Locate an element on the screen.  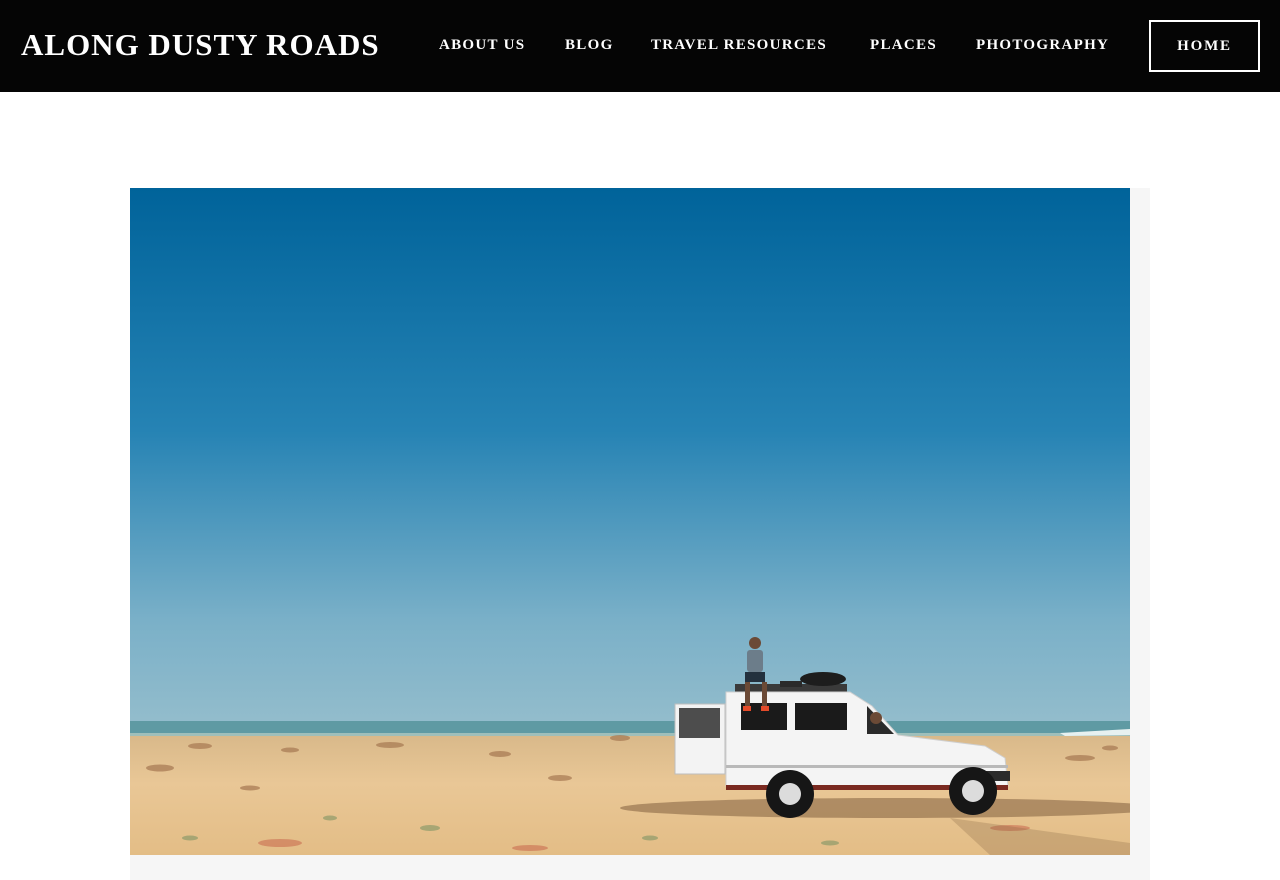
home-button: HOME is located at coordinates (1204, 46).